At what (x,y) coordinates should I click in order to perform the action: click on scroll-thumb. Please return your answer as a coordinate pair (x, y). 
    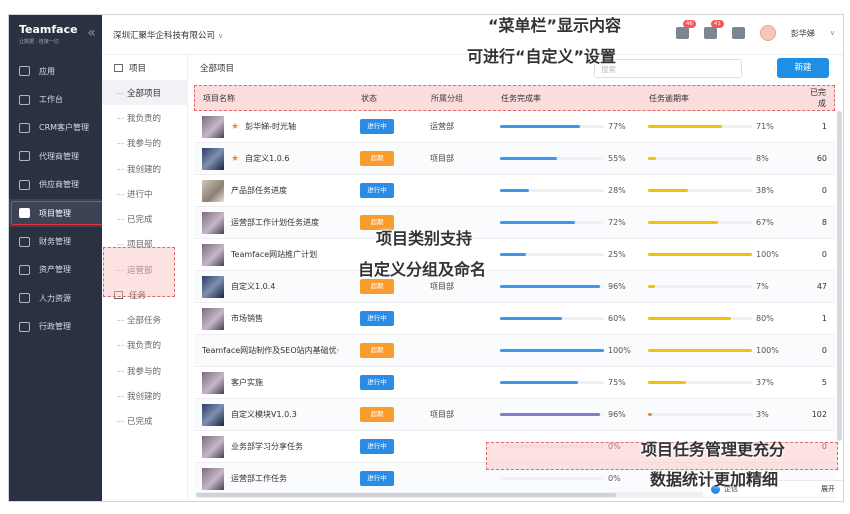
    Looking at the image, I should click on (406, 495).